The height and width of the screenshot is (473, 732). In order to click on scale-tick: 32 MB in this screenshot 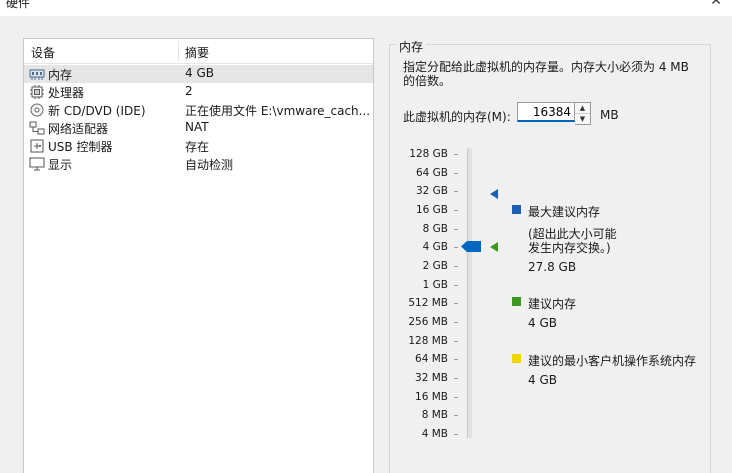, I will do `click(430, 379)`.